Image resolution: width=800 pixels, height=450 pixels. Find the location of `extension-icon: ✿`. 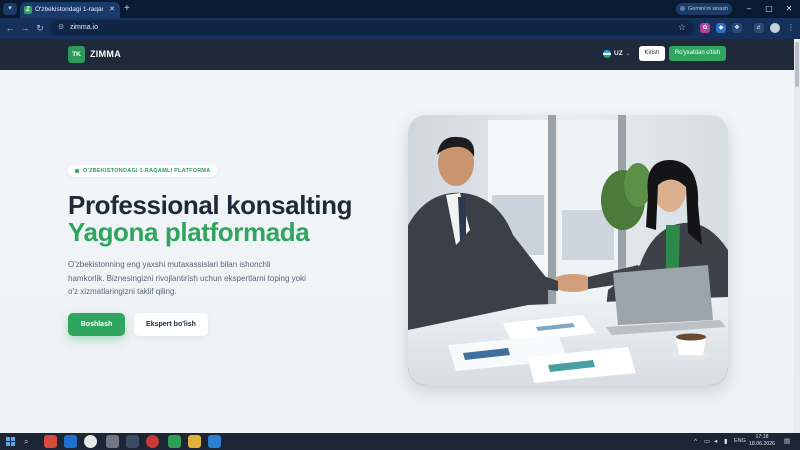

extension-icon: ✿ is located at coordinates (705, 28).